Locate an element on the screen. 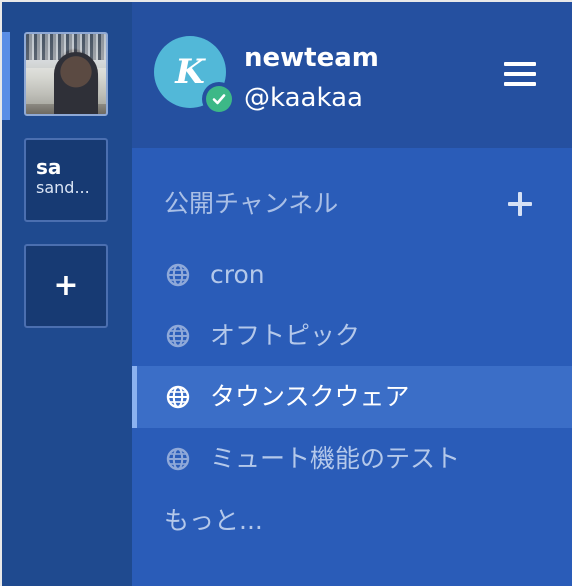  team-photo-person is located at coordinates (76, 83).